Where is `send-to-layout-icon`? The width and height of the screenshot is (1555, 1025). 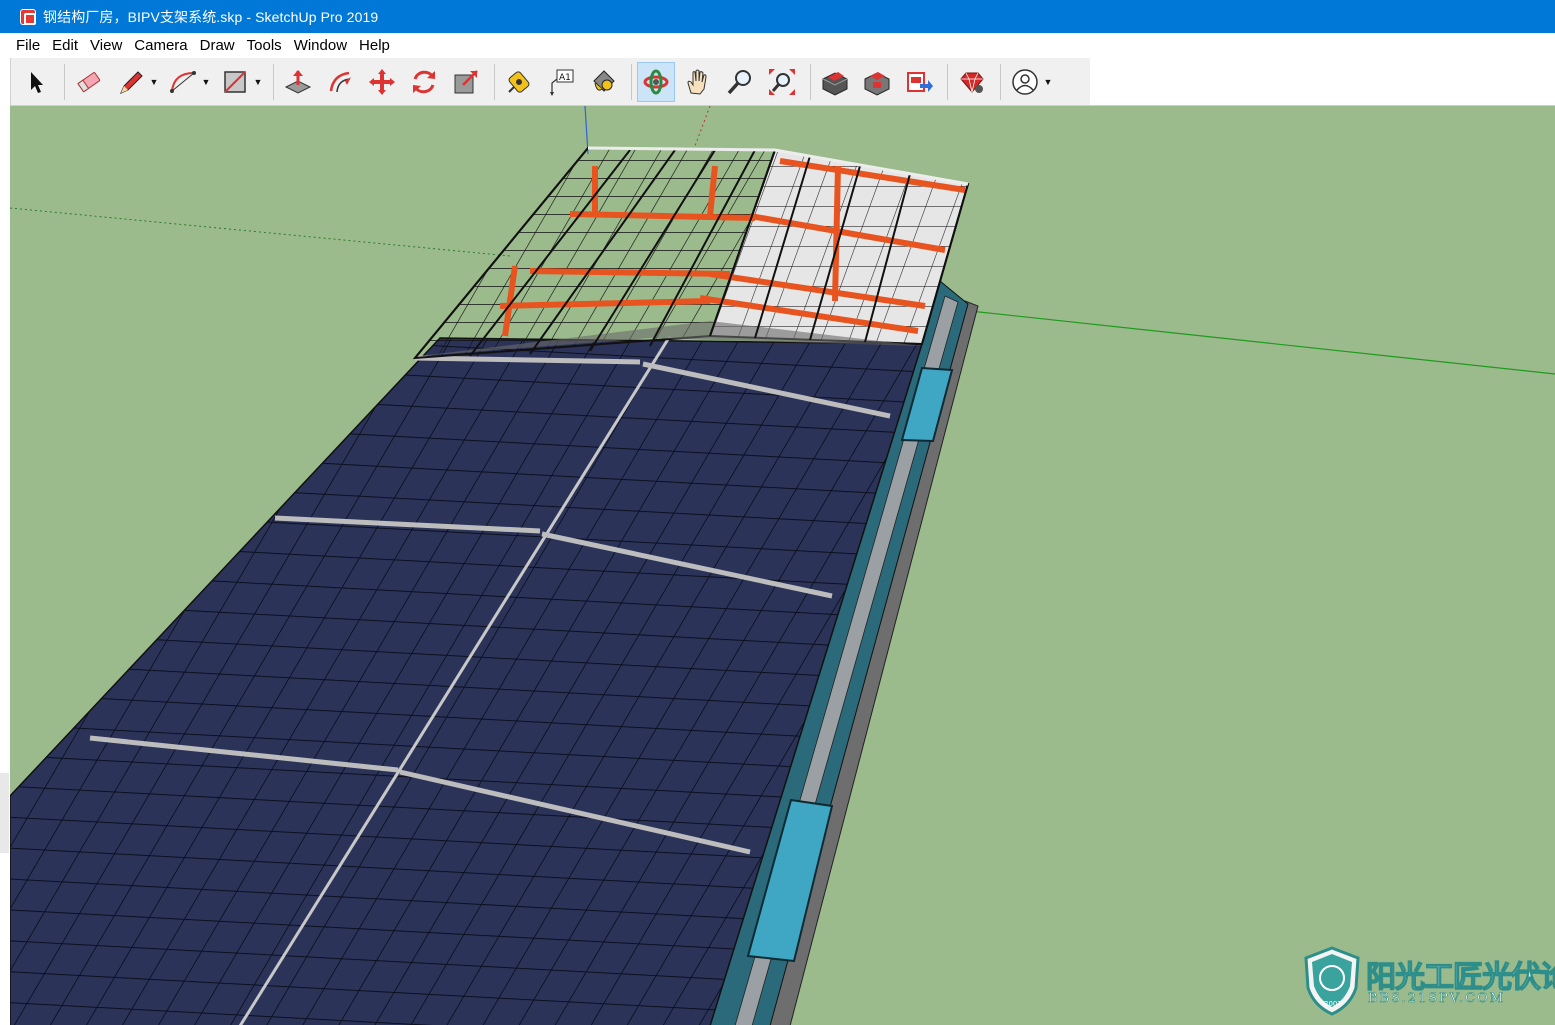
send-to-layout-icon is located at coordinates (920, 81).